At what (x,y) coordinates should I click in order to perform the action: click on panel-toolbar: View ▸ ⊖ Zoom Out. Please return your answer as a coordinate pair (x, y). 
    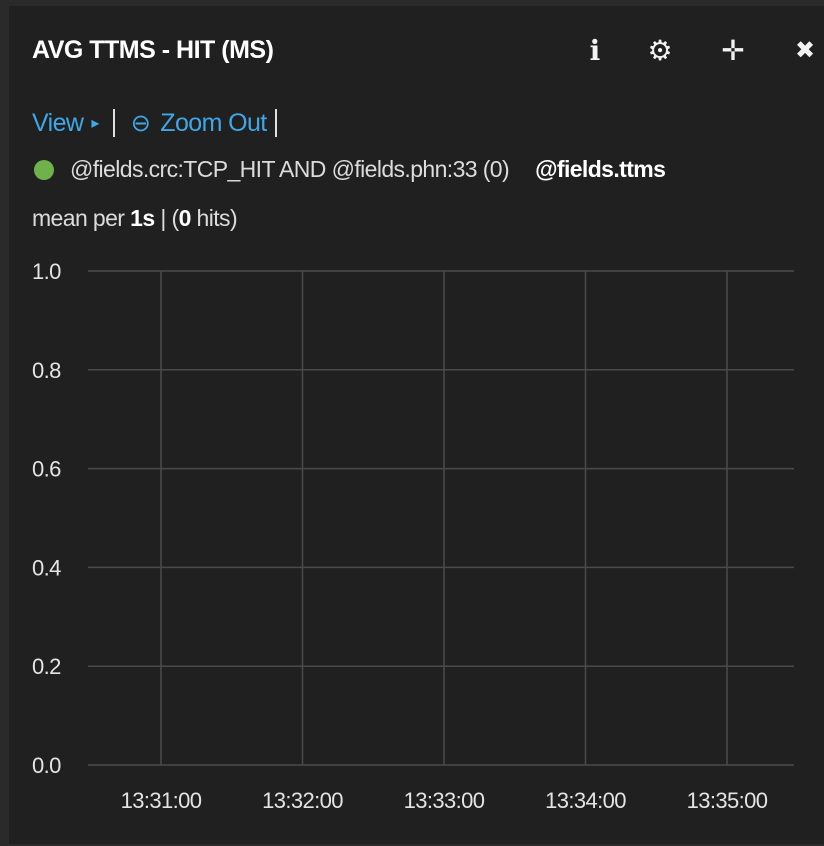
    Looking at the image, I should click on (162, 123).